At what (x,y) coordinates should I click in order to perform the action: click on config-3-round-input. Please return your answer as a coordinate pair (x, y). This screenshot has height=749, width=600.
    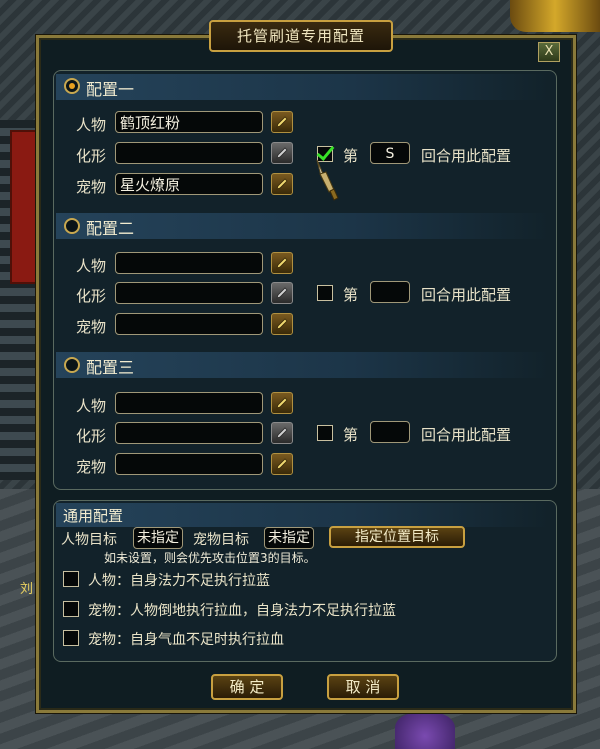
    Looking at the image, I should click on (390, 432).